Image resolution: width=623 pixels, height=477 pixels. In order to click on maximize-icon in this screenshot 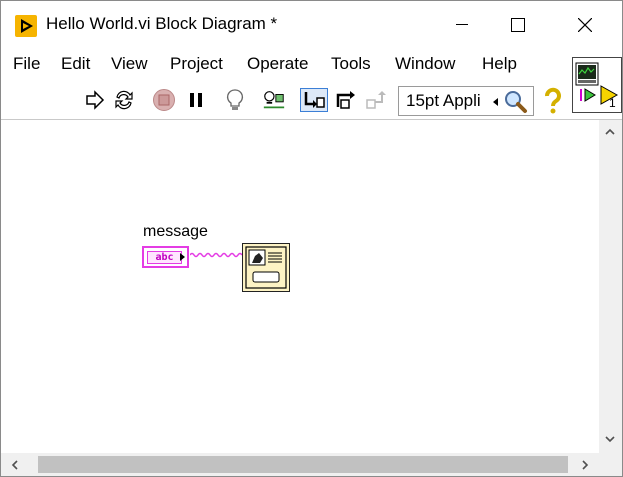, I will do `click(518, 25)`.